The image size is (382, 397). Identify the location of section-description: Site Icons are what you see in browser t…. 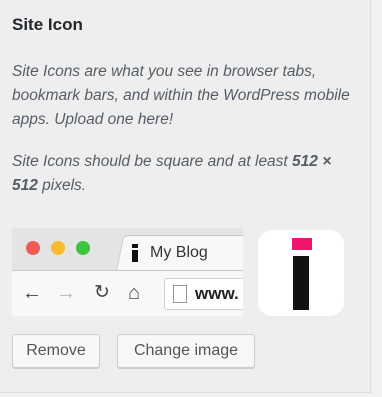
(181, 95).